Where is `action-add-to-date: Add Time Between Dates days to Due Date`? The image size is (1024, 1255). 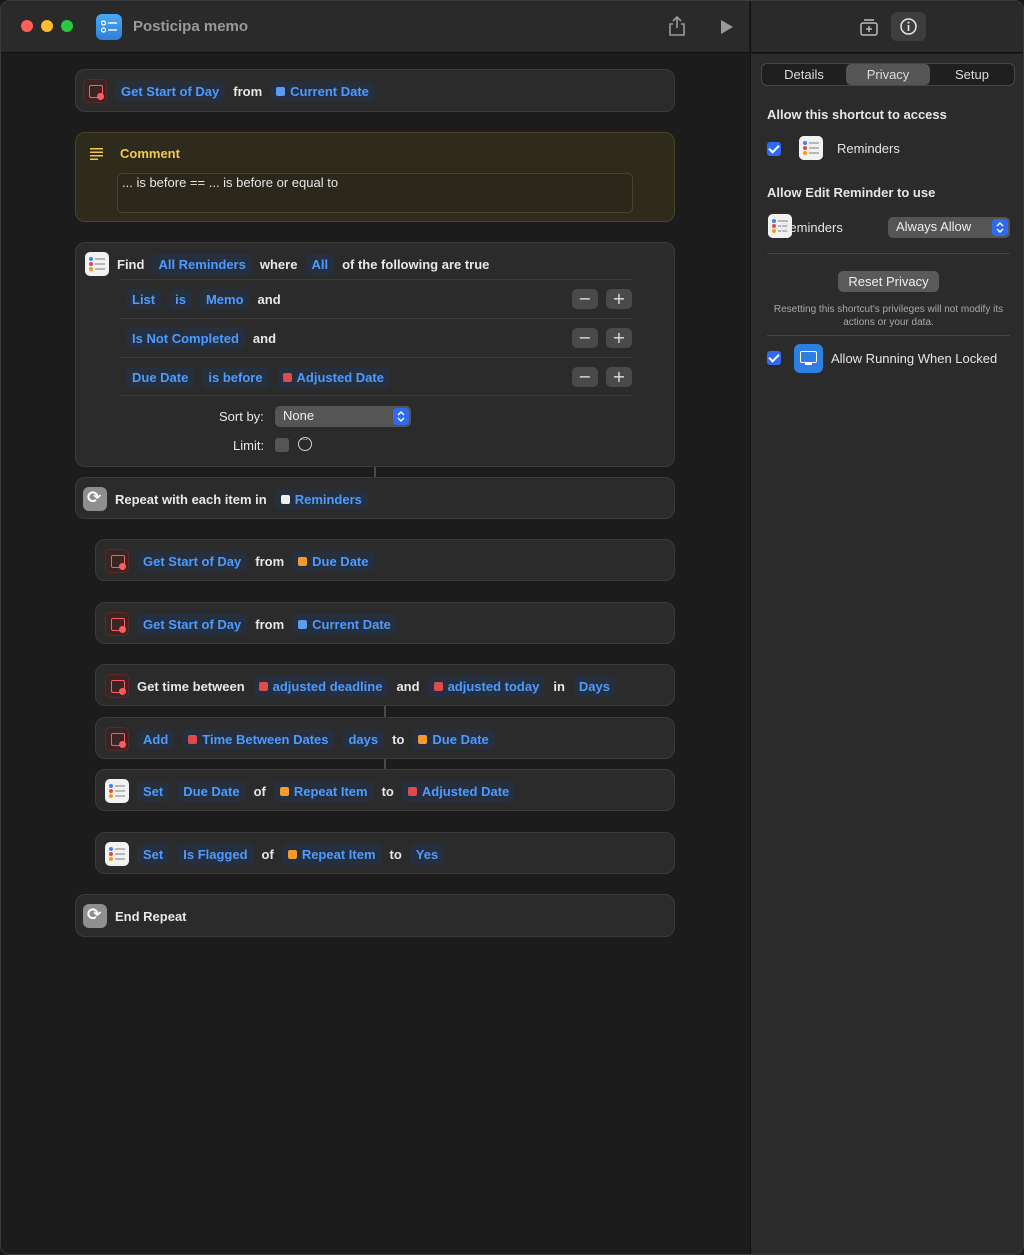
action-add-to-date: Add Time Between Dates days to Due Date is located at coordinates (385, 738).